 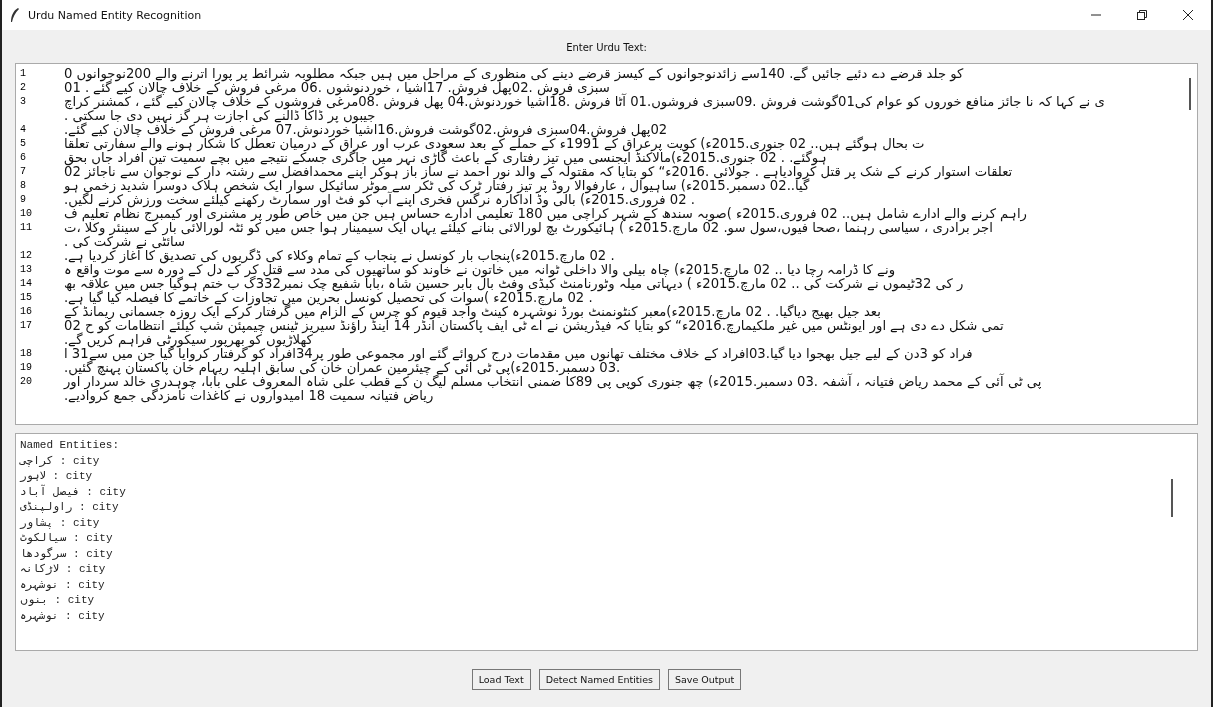 I want to click on line-number: 13, so click(x=26, y=270).